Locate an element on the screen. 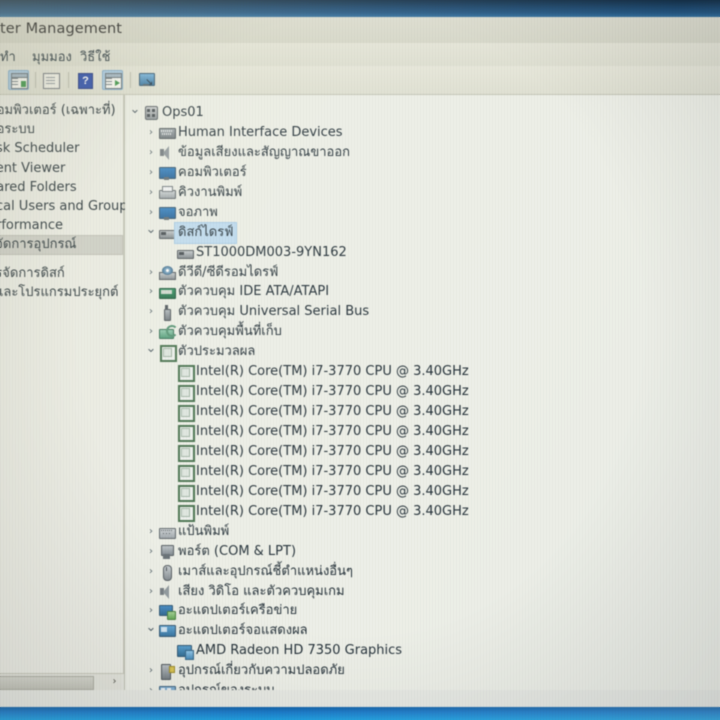 This screenshot has height=720, width=720. tree-row: › Human Interface Devices is located at coordinates (422, 133).